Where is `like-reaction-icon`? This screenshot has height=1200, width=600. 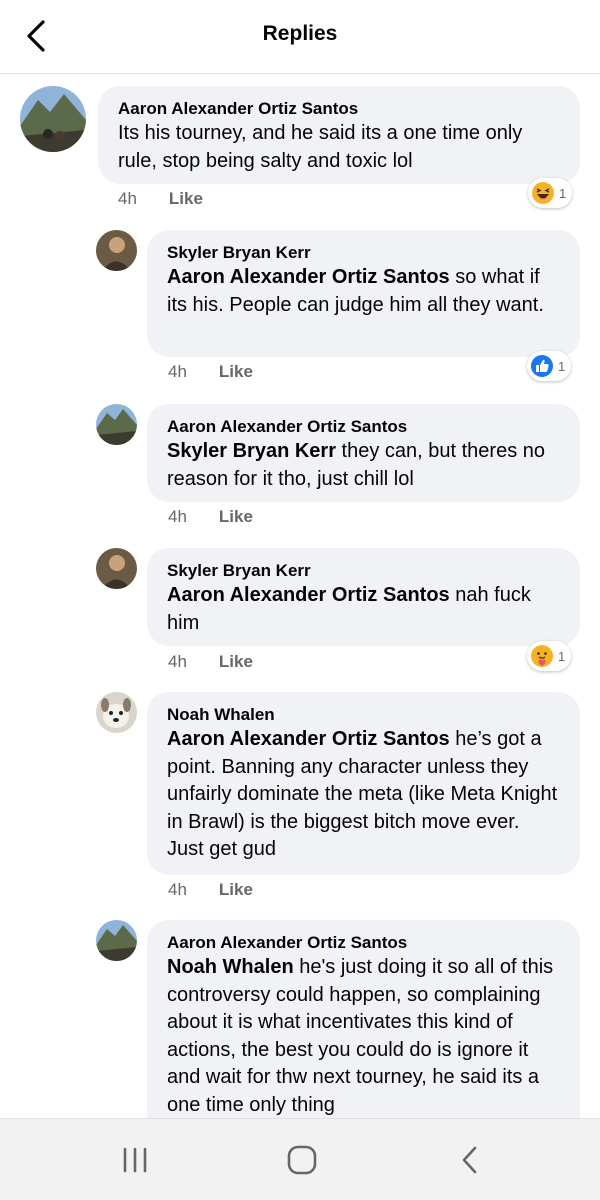
like-reaction-icon is located at coordinates (542, 366).